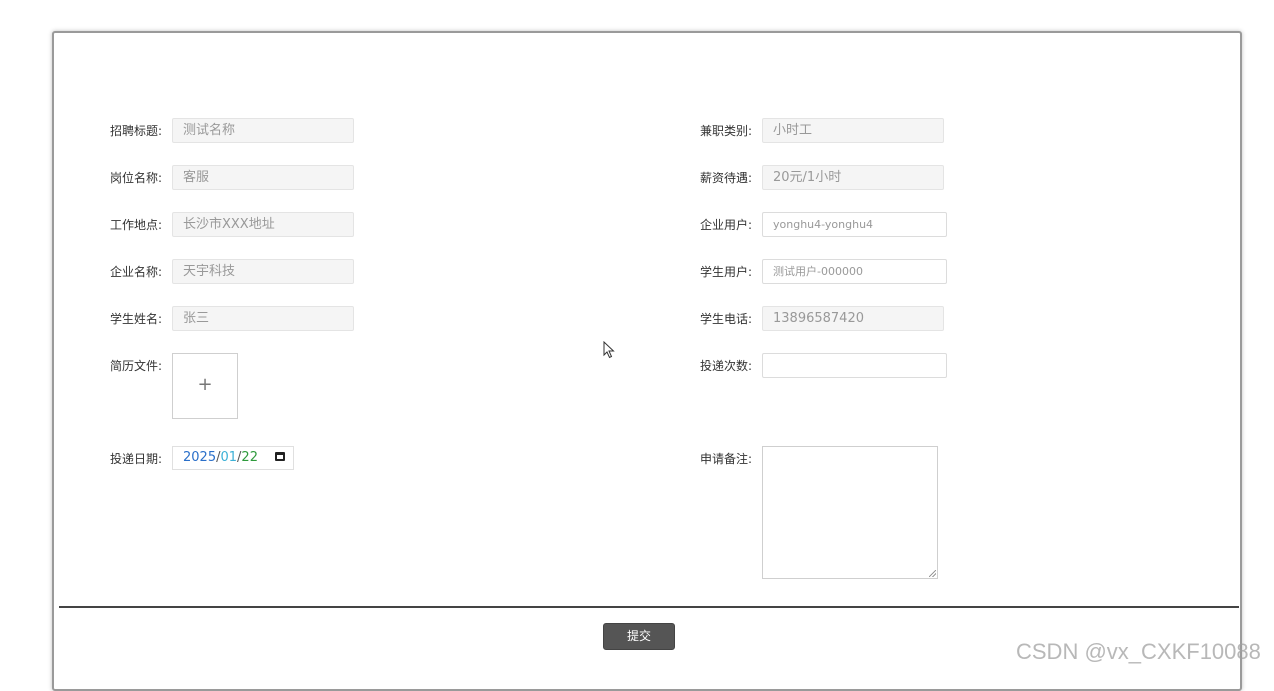  What do you see at coordinates (200, 457) in the screenshot?
I see `date-year: 2025` at bounding box center [200, 457].